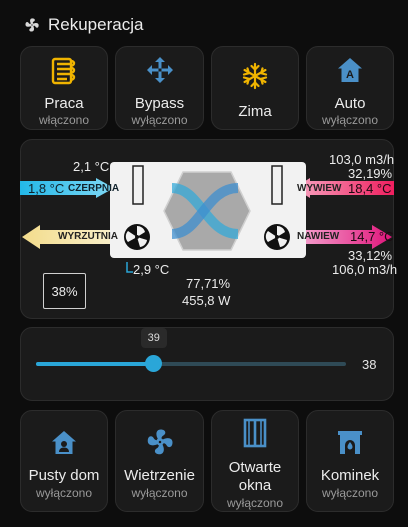 This screenshot has width=408, height=527. What do you see at coordinates (191, 364) in the screenshot?
I see `fan-speed-slider-track` at bounding box center [191, 364].